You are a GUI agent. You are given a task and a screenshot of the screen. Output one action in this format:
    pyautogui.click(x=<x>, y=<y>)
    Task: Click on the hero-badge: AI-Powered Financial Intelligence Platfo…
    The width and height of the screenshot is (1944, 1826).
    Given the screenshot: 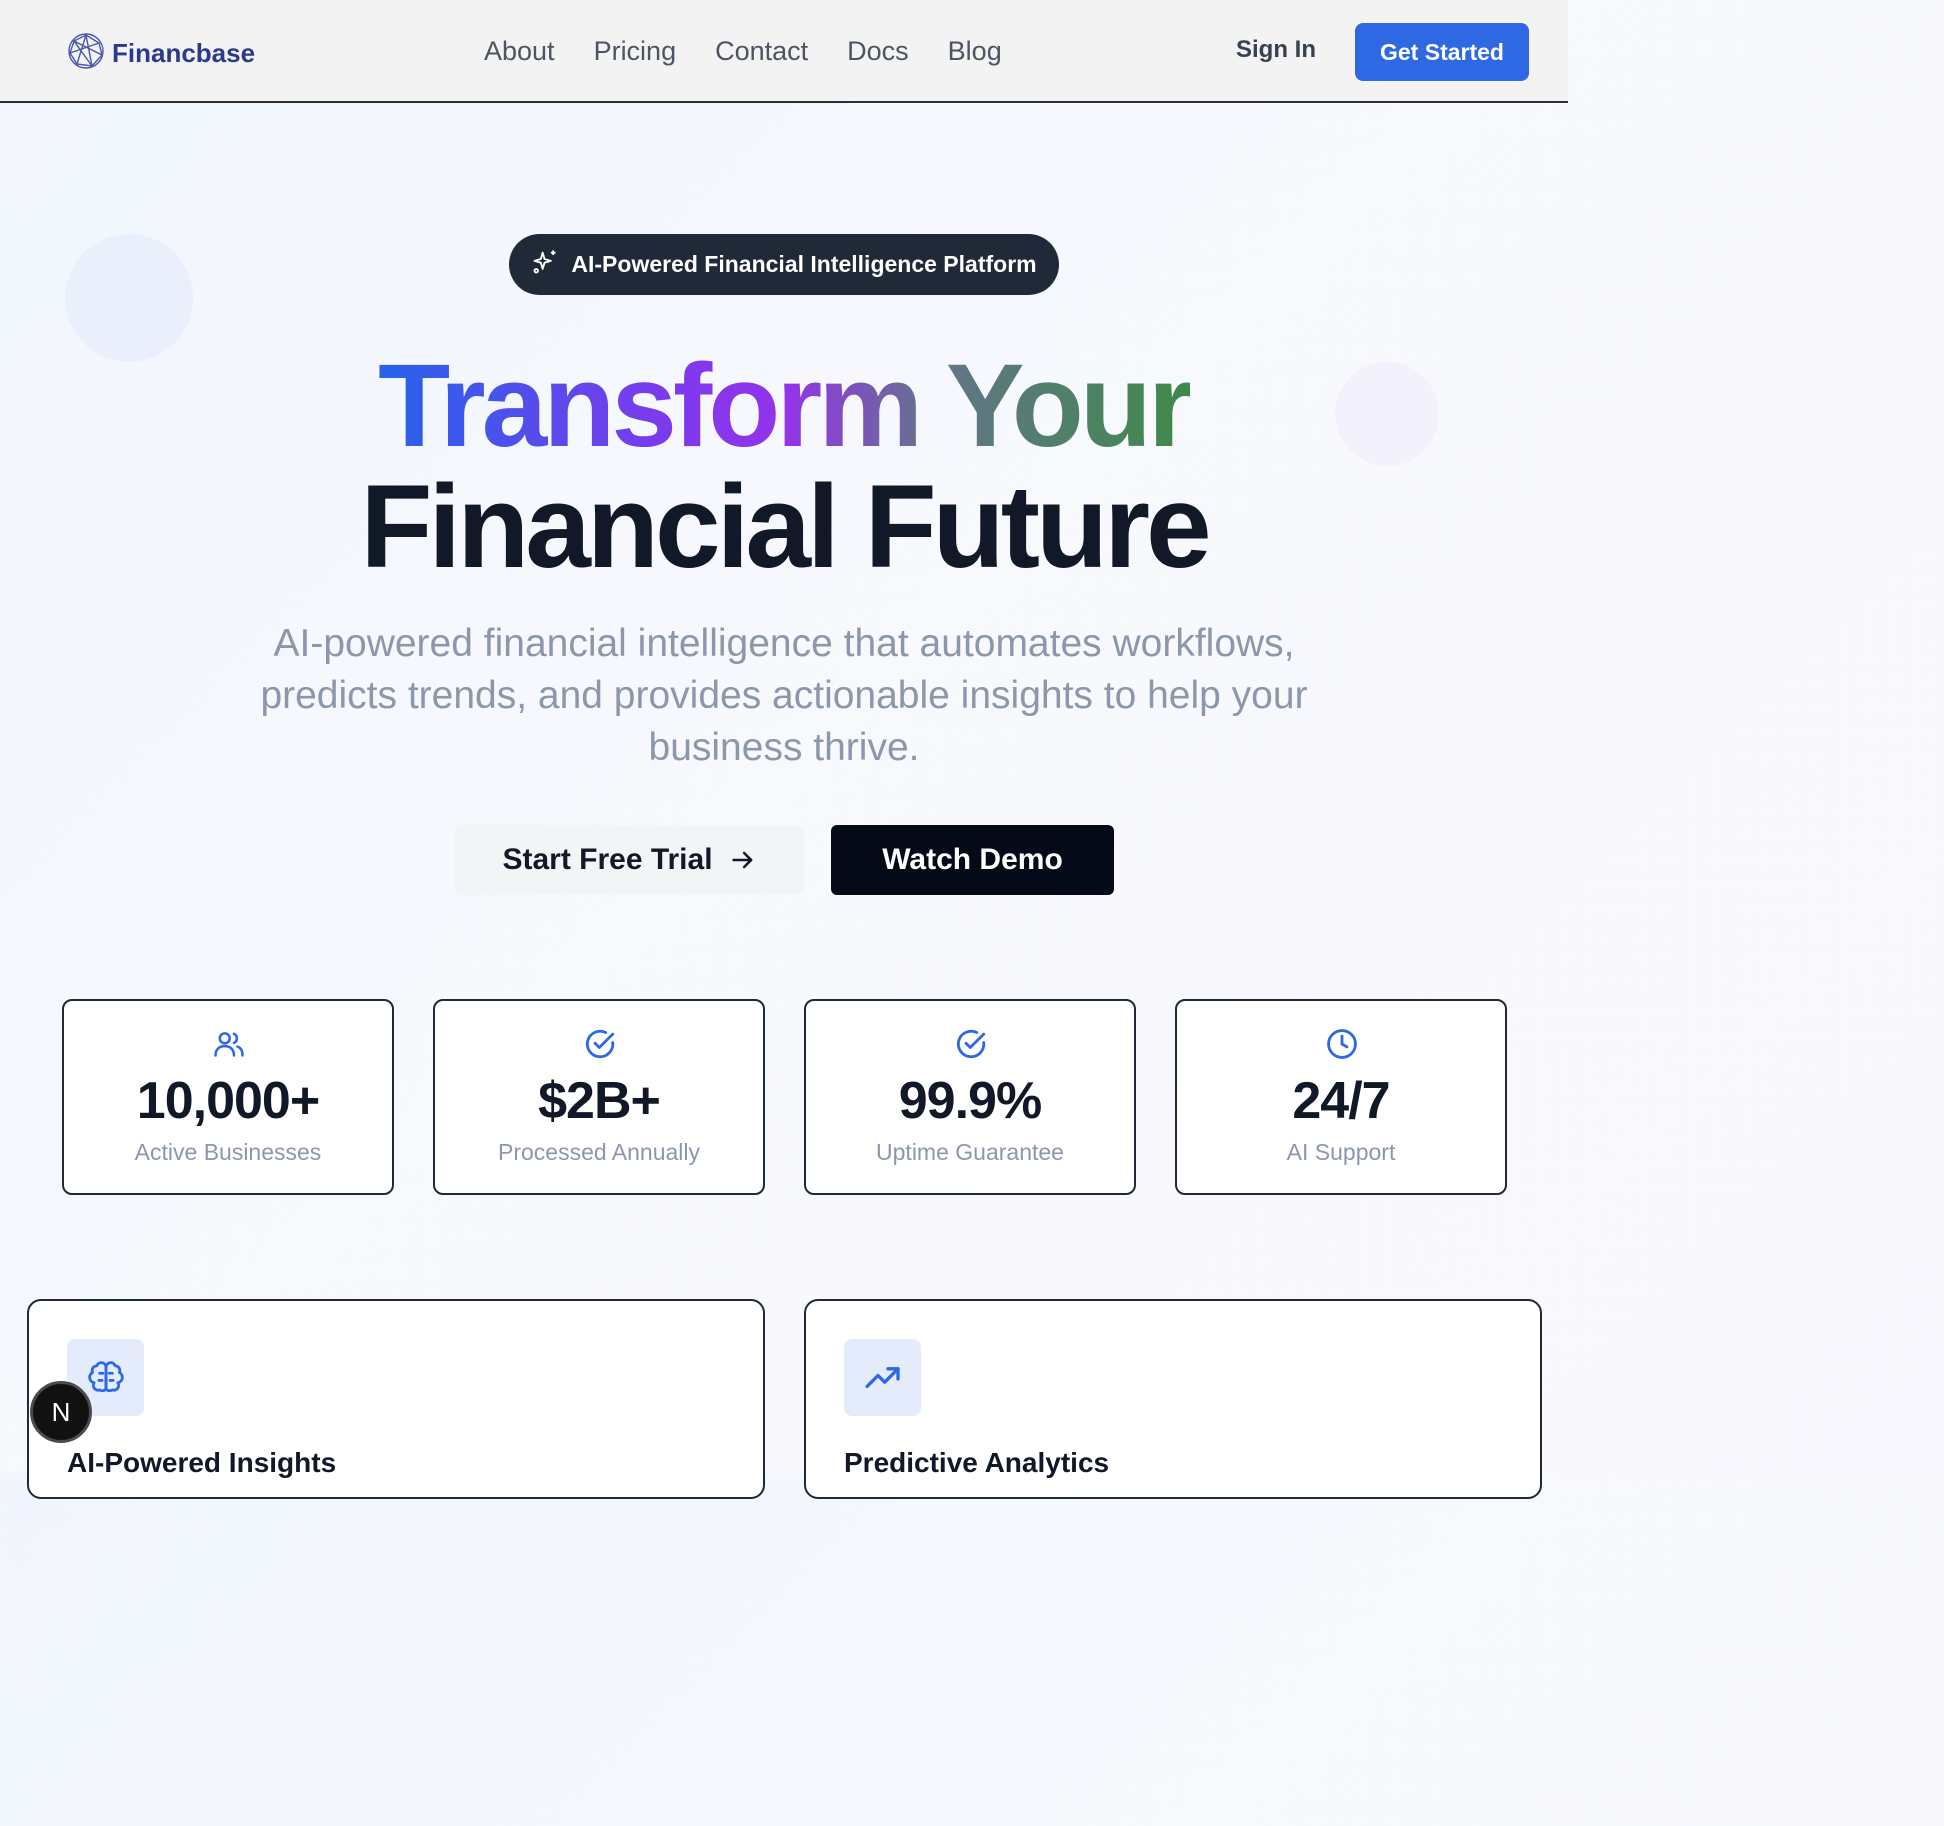 What is the action you would take?
    pyautogui.click(x=784, y=264)
    